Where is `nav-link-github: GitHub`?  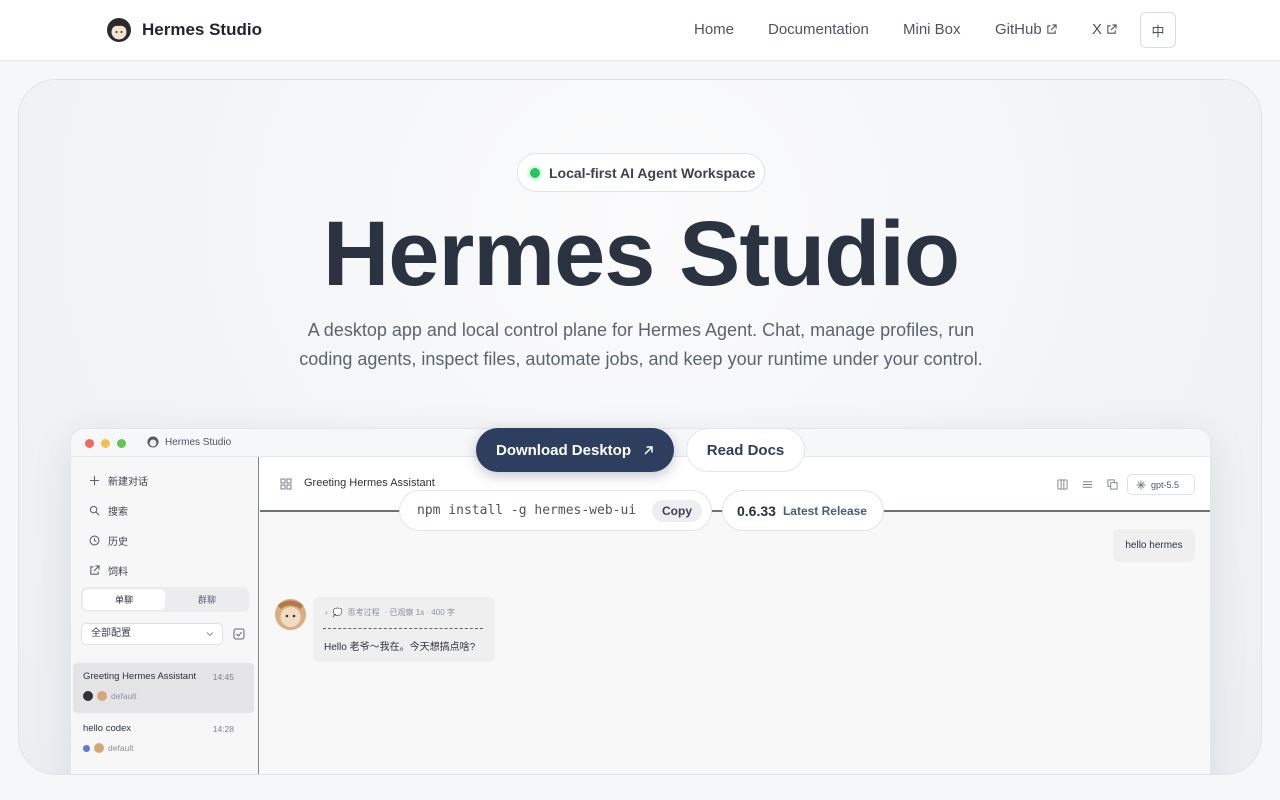
nav-link-github: GitHub is located at coordinates (1026, 29).